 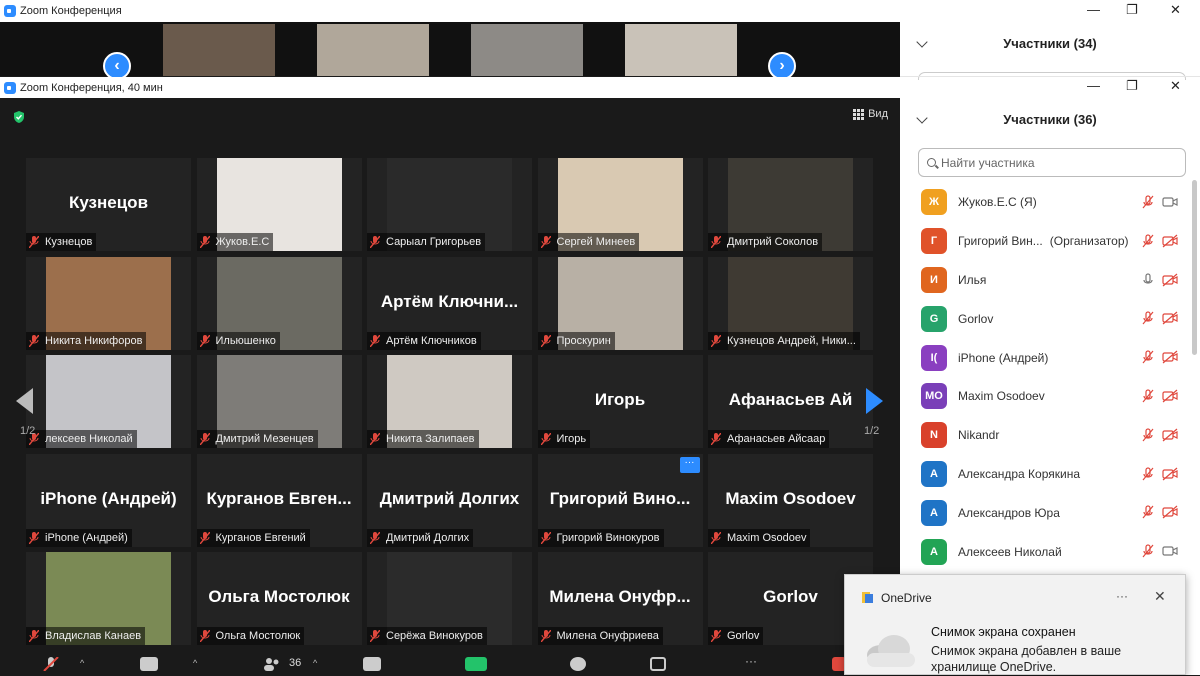 What do you see at coordinates (620, 303) in the screenshot?
I see `video-tile: Проскурин` at bounding box center [620, 303].